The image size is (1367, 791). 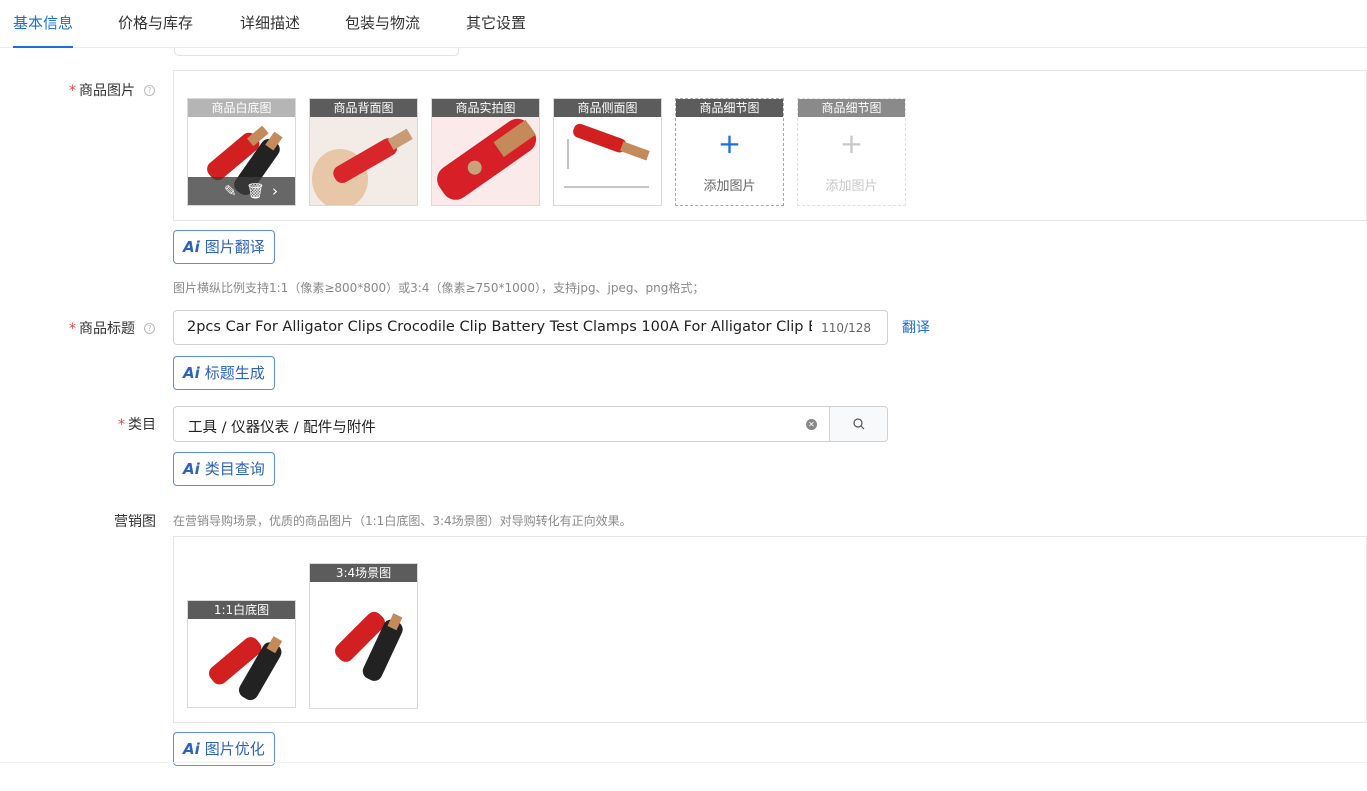 What do you see at coordinates (369, 646) in the screenshot?
I see `red-black-clips-icon` at bounding box center [369, 646].